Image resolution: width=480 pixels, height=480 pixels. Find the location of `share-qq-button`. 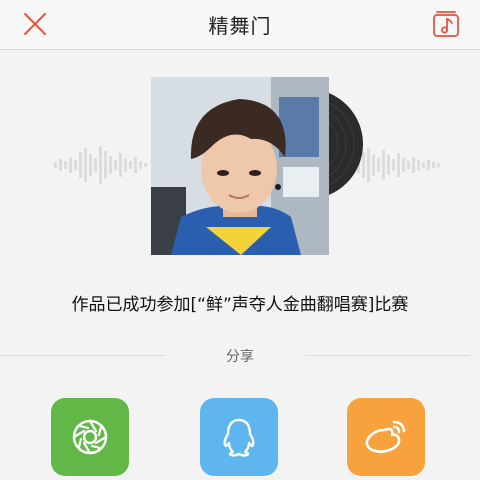

share-qq-button is located at coordinates (239, 437).